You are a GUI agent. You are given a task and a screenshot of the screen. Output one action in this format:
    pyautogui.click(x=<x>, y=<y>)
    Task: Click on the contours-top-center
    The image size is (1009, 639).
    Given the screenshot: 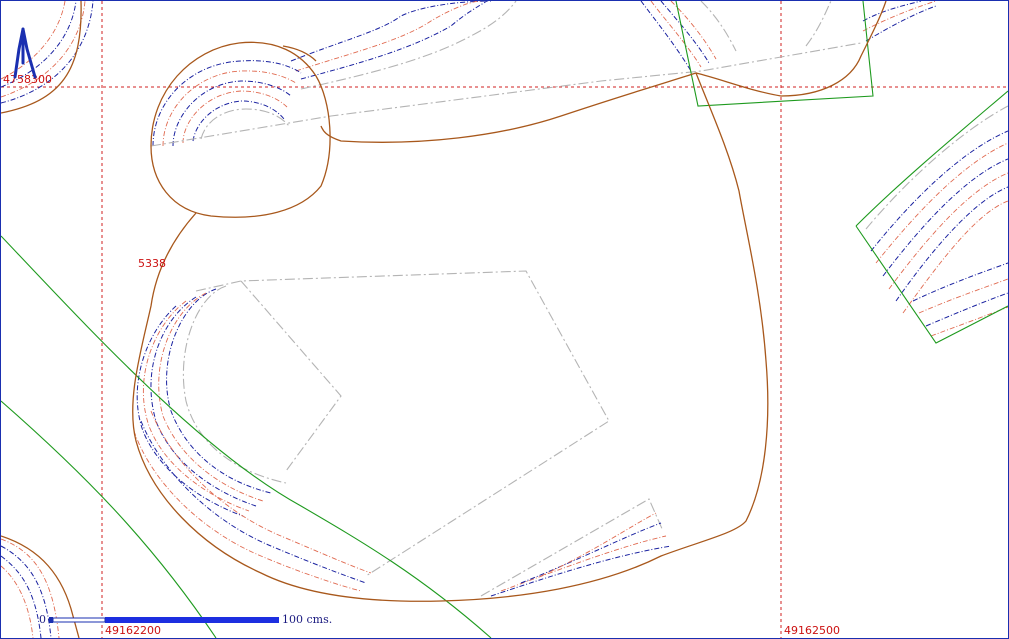 What is the action you would take?
    pyautogui.click(x=403, y=45)
    